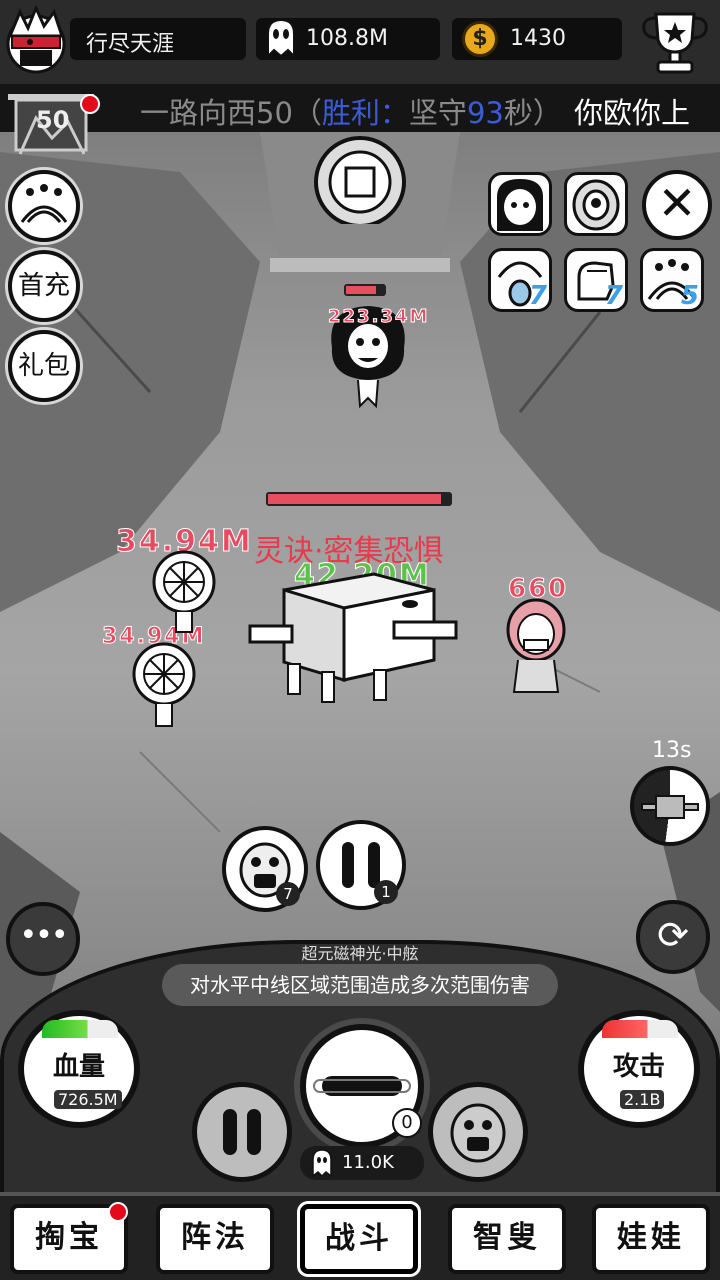  Describe the element at coordinates (361, 290) in the screenshot. I see `enemy-top-hp-fill` at that location.